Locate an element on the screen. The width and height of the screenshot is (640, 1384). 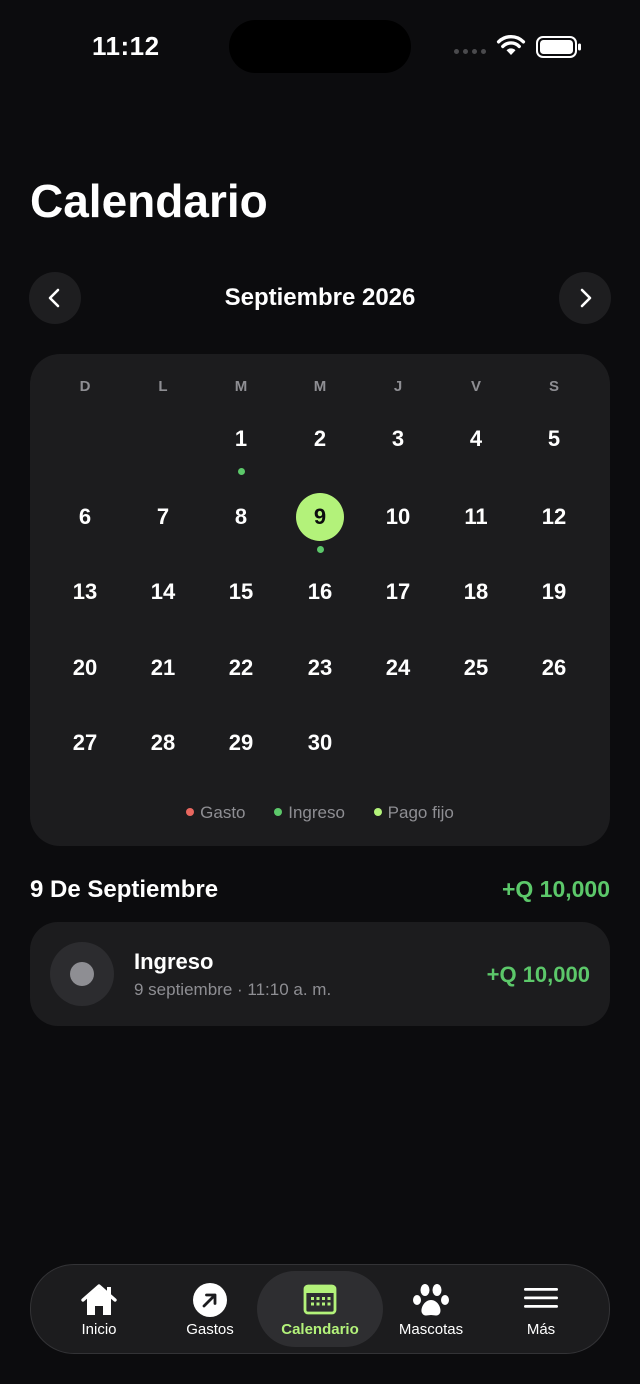
calendar-day: 10 is located at coordinates (398, 517).